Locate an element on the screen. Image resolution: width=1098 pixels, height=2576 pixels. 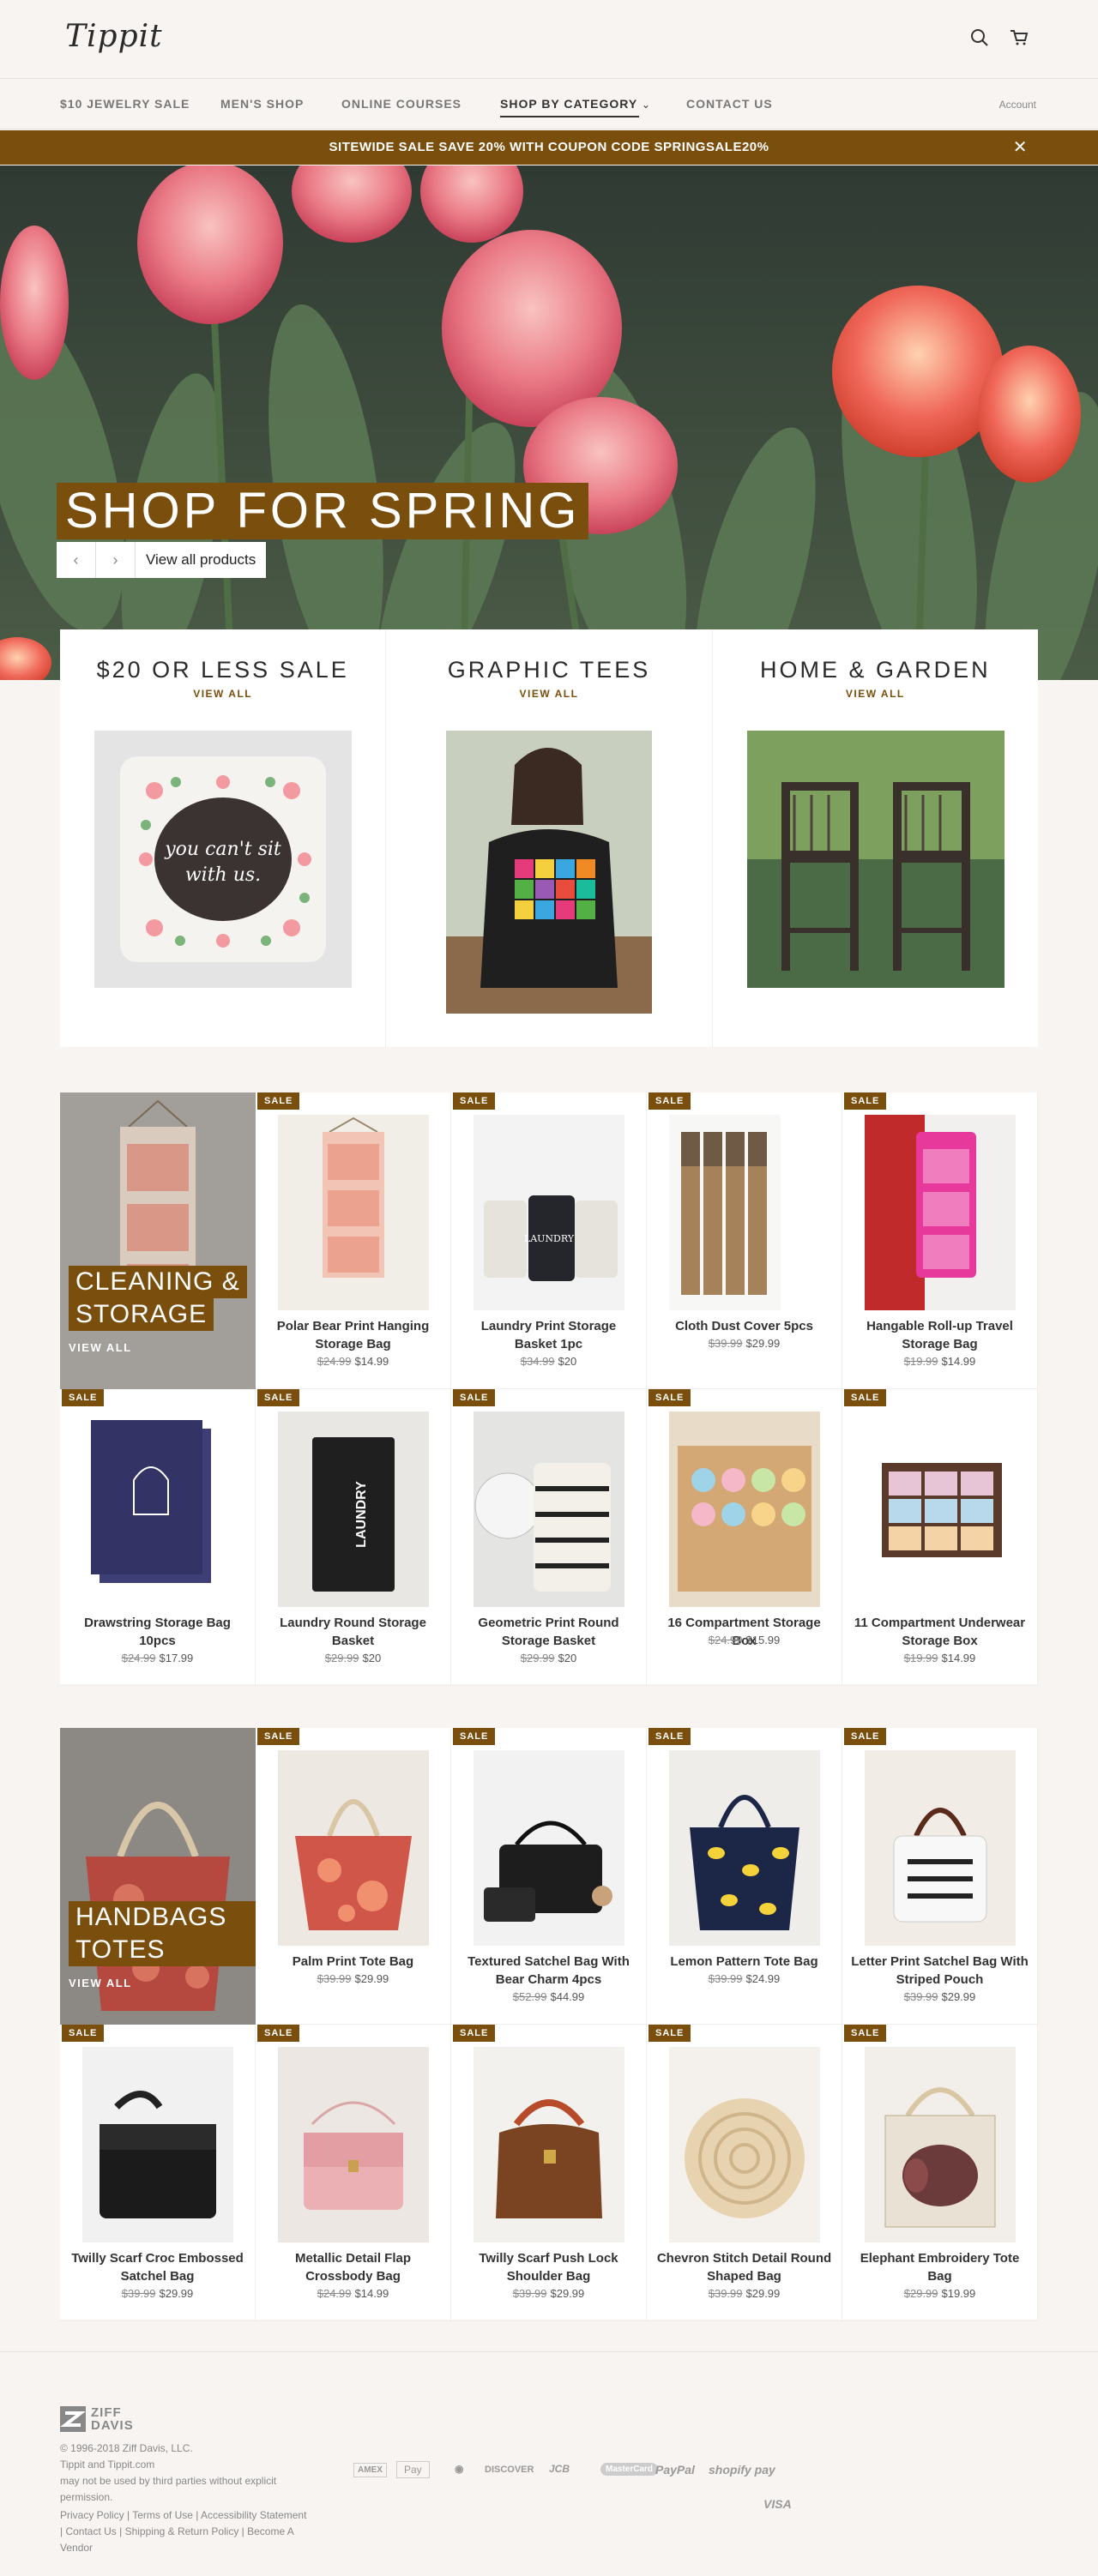
product-name: Laundry Print Storage Basket 1pc is located at coordinates (549, 1335).